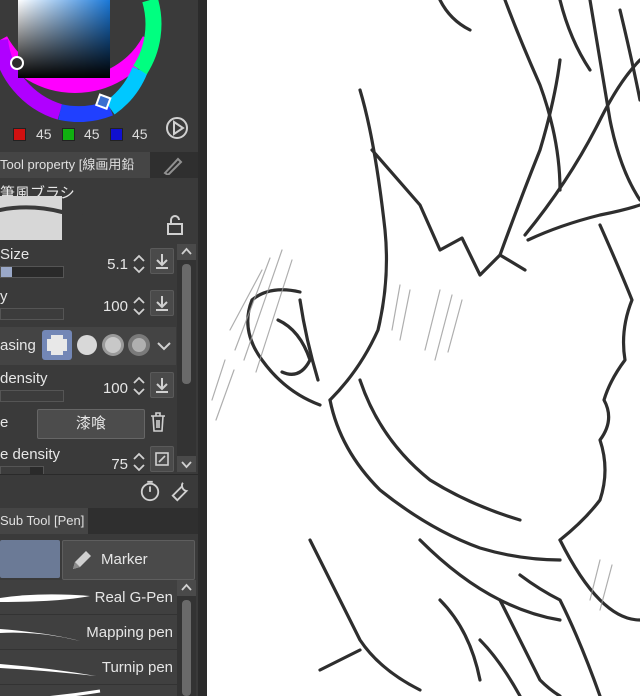 The height and width of the screenshot is (696, 640). What do you see at coordinates (119, 464) in the screenshot?
I see `texture-density-value: 75` at bounding box center [119, 464].